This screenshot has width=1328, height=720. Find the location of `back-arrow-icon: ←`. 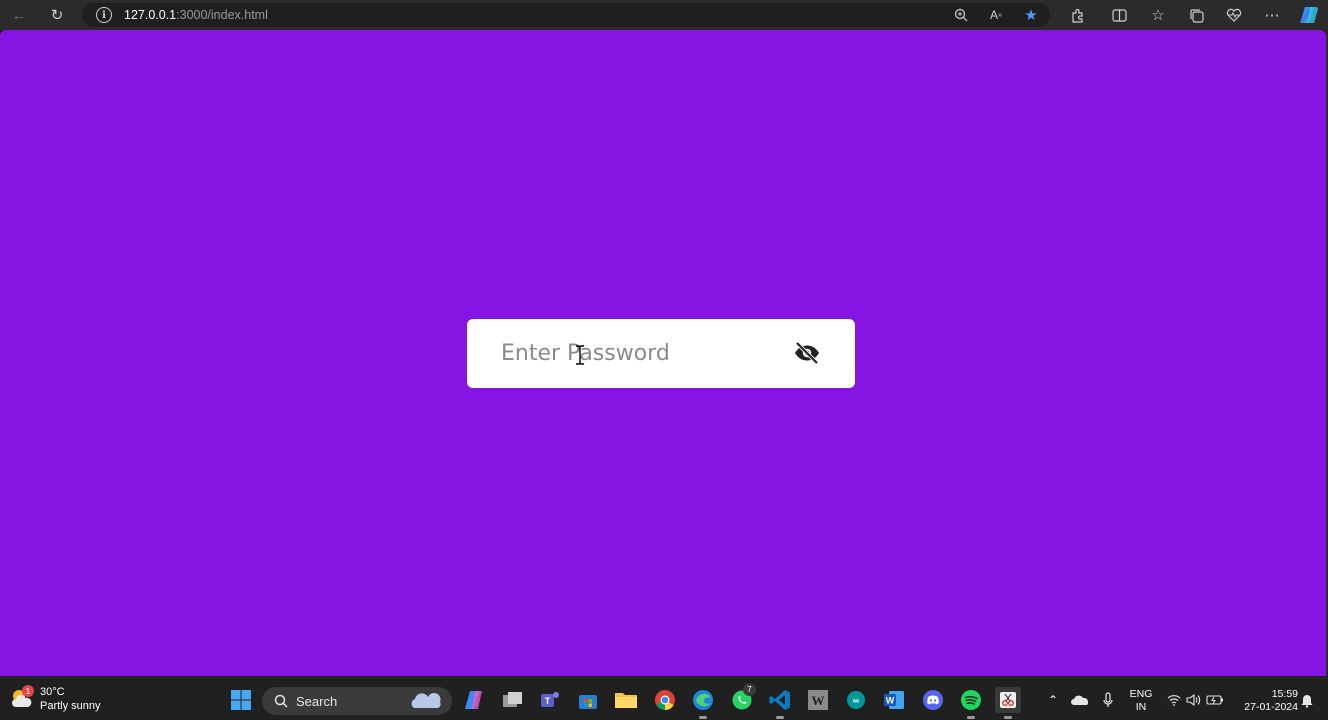

back-arrow-icon: ← is located at coordinates (19, 15).